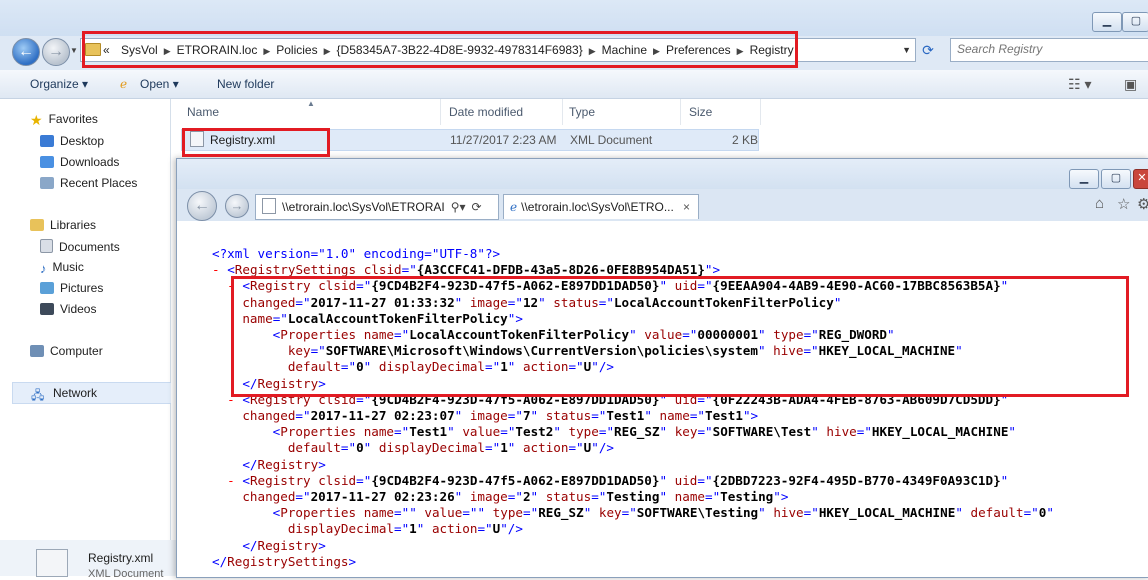 The height and width of the screenshot is (580, 1148). Describe the element at coordinates (503, 140) in the screenshot. I see `file-date: 11/27/2017 2:23 AM` at that location.